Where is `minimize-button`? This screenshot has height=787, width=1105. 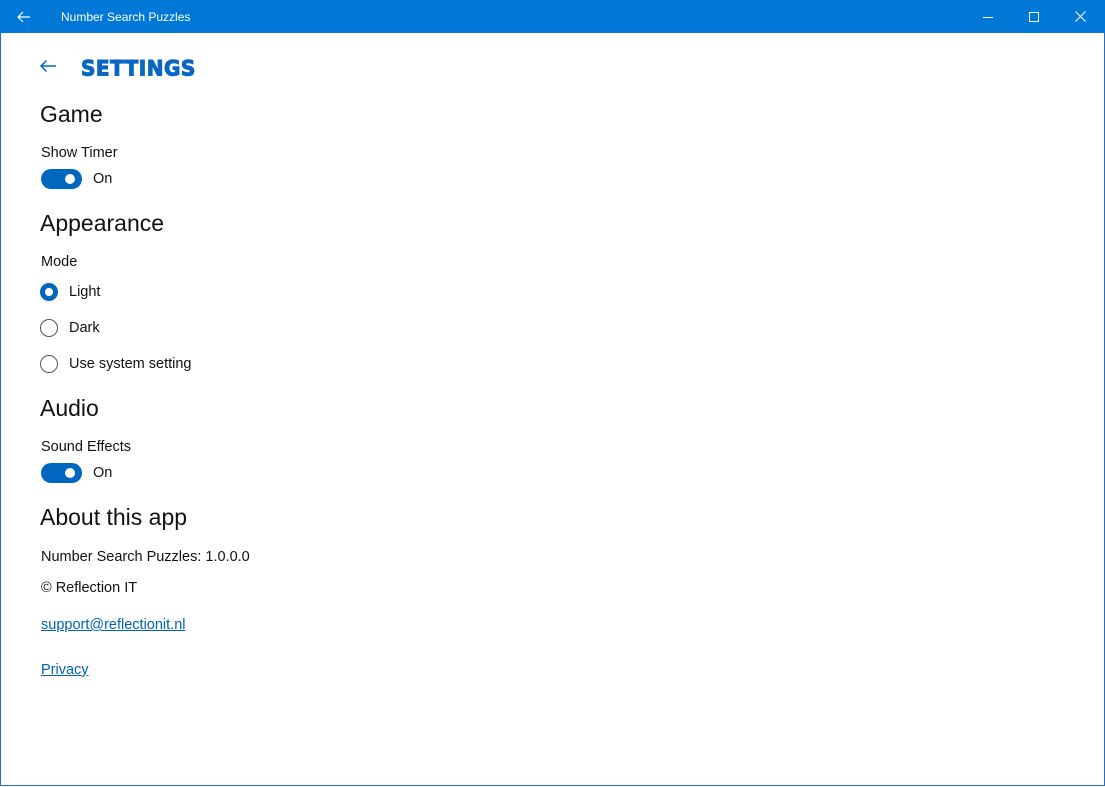
minimize-button is located at coordinates (988, 16).